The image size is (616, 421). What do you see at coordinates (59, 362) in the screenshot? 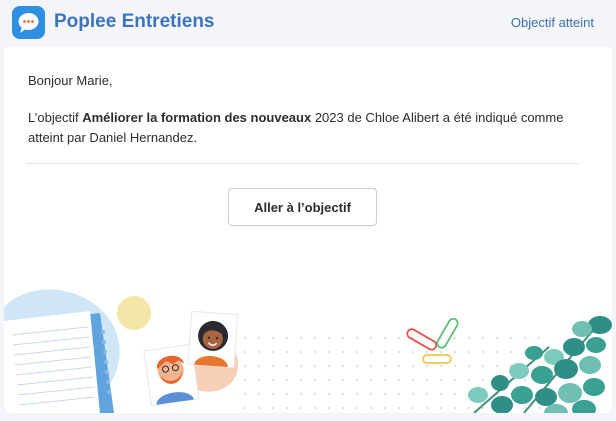
I see `notebook-illustration` at bounding box center [59, 362].